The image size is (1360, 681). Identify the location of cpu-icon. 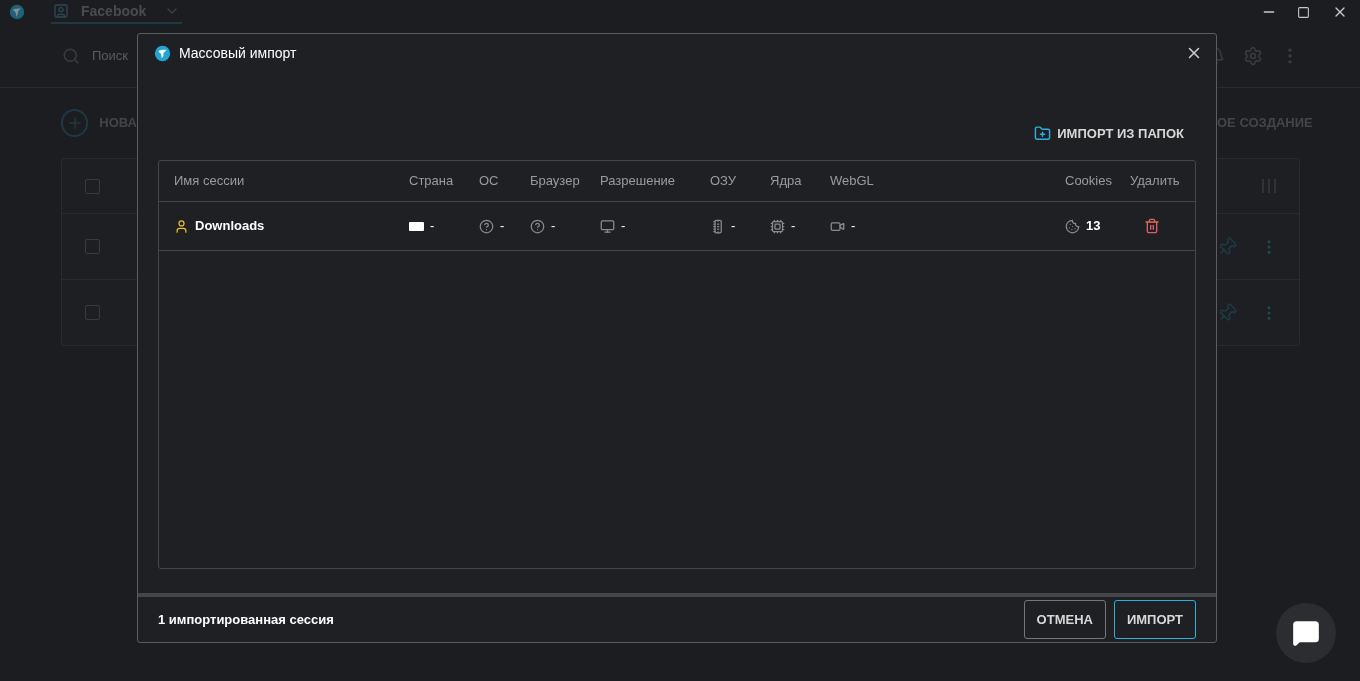
(777, 226).